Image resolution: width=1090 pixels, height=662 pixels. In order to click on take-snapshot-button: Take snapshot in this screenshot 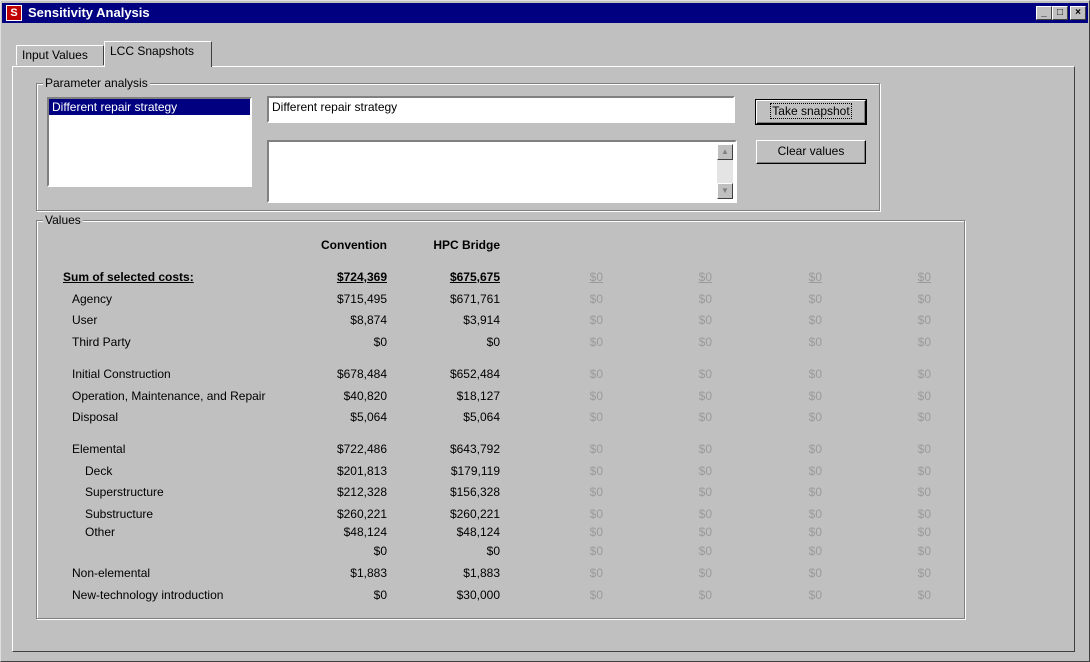, I will do `click(811, 112)`.